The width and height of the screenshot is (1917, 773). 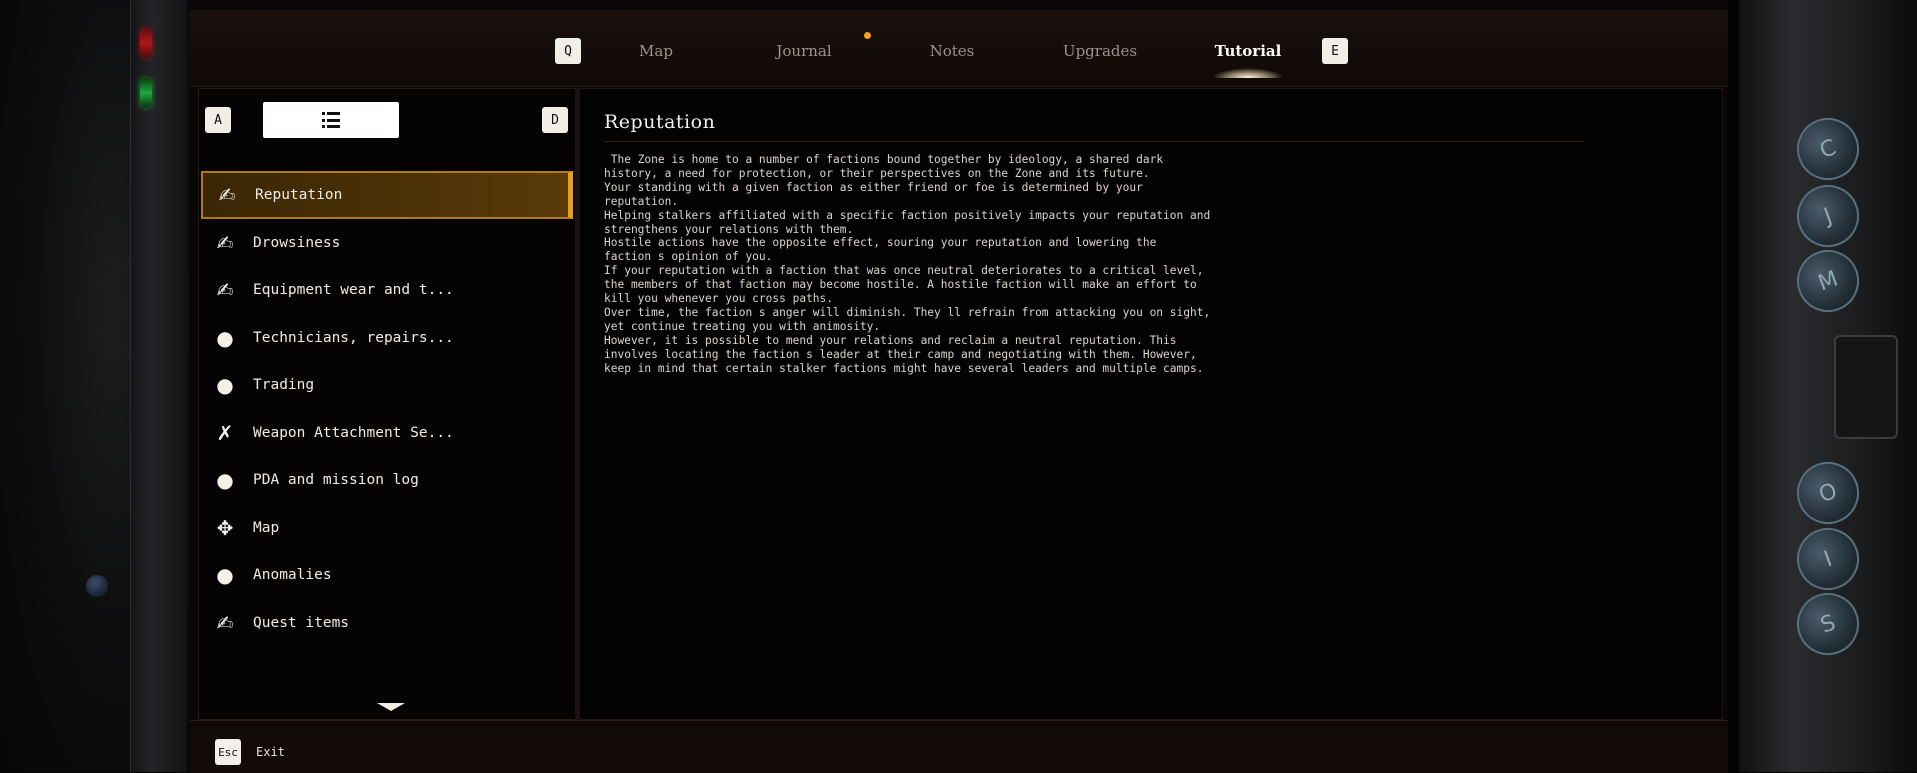 I want to click on list-icon, so click(x=331, y=120).